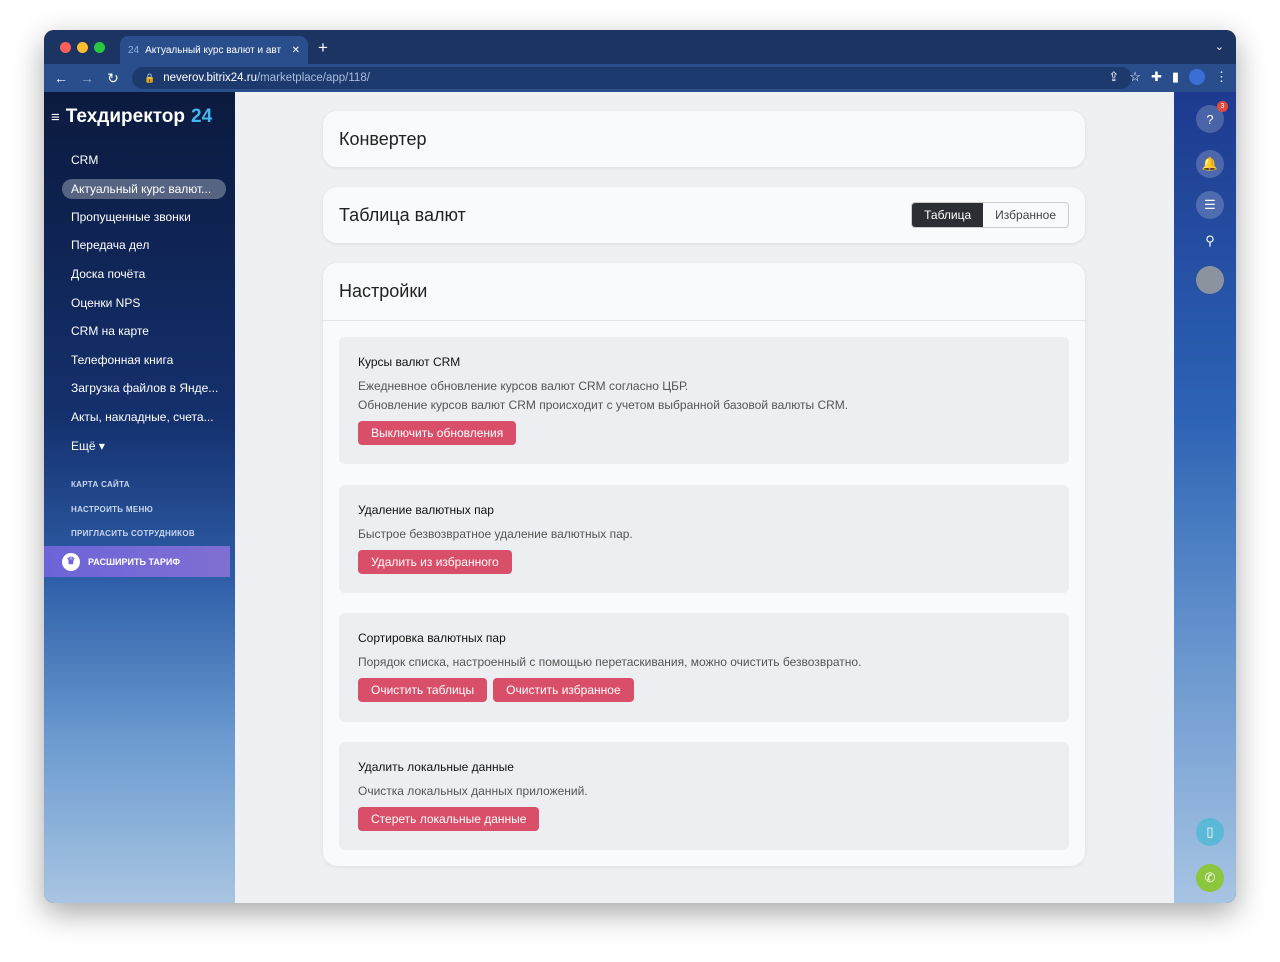  What do you see at coordinates (323, 48) in the screenshot?
I see `new-tab-button: +` at bounding box center [323, 48].